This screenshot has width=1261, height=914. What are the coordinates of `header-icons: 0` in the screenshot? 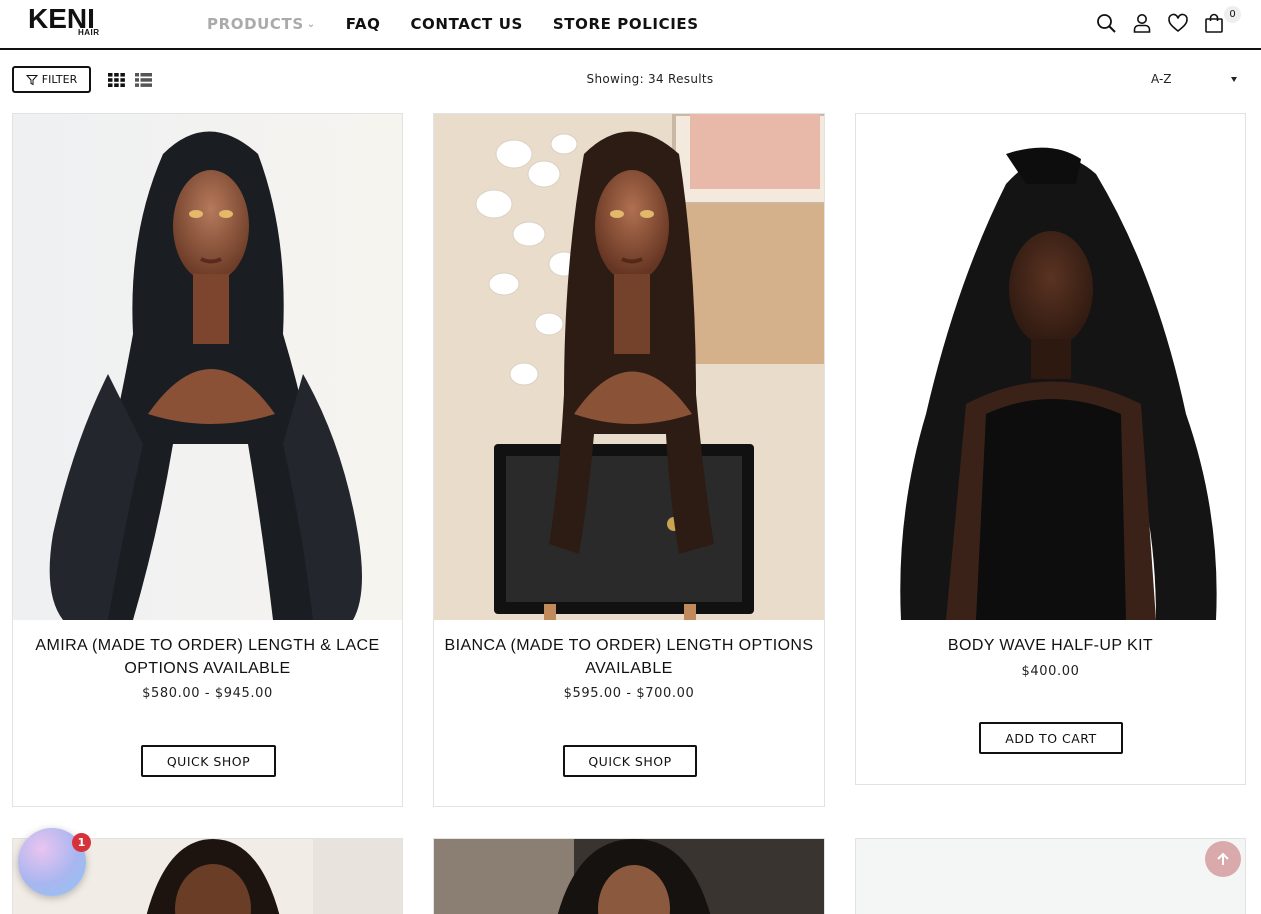 It's located at (1168, 20).